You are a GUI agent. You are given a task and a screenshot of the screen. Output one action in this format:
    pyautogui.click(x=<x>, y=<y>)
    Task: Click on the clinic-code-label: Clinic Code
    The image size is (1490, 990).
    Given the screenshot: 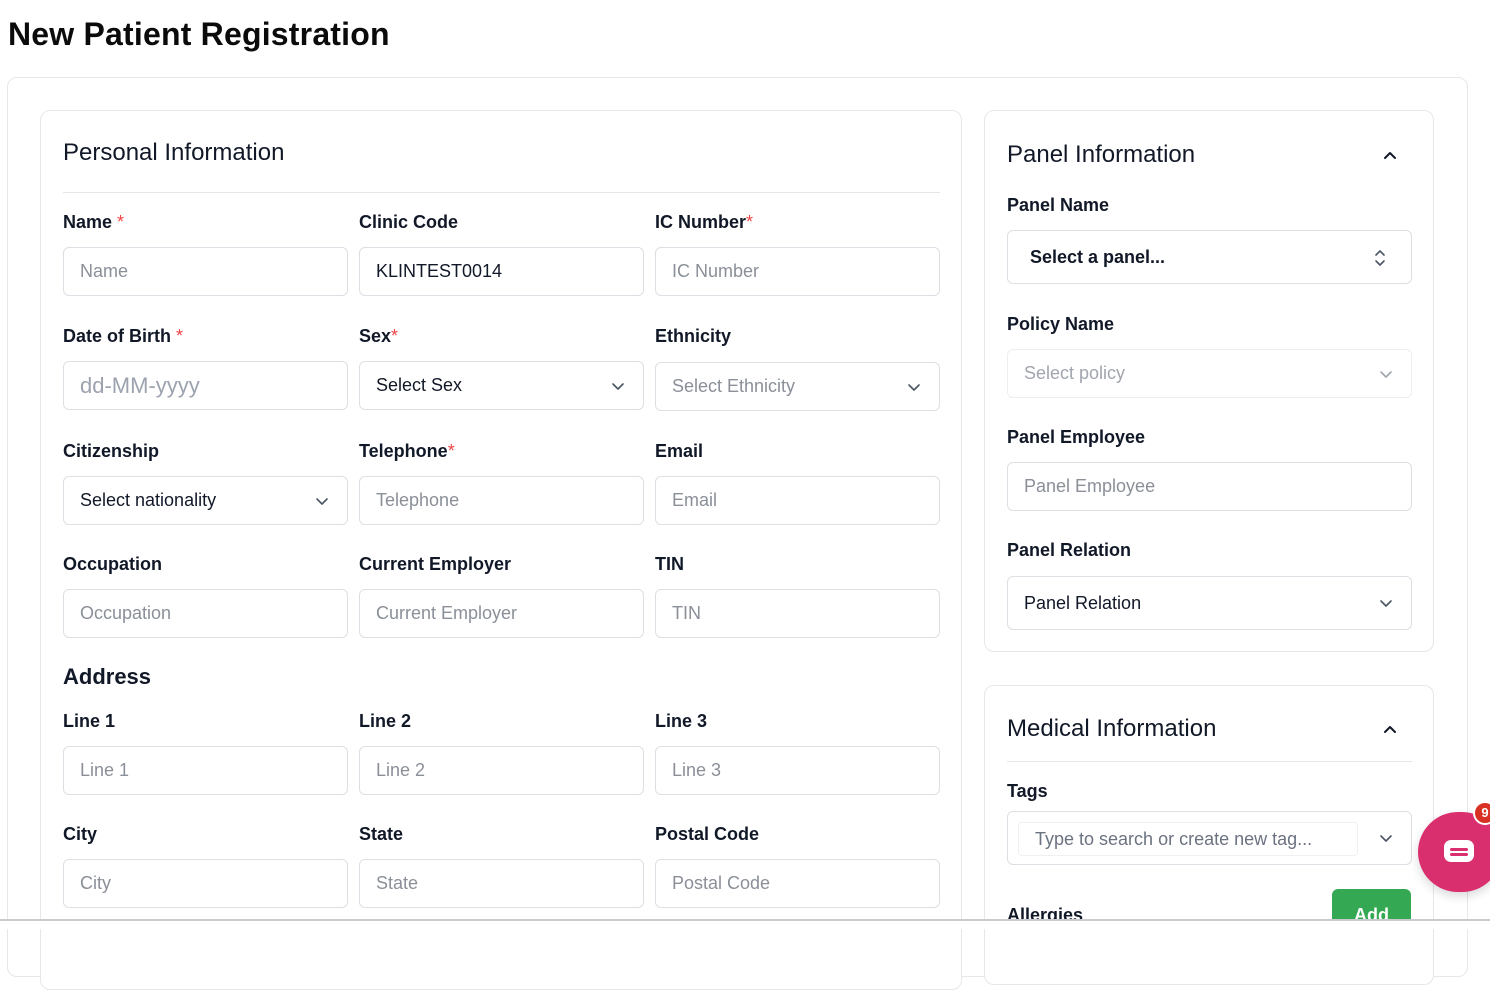 What is the action you would take?
    pyautogui.click(x=409, y=222)
    